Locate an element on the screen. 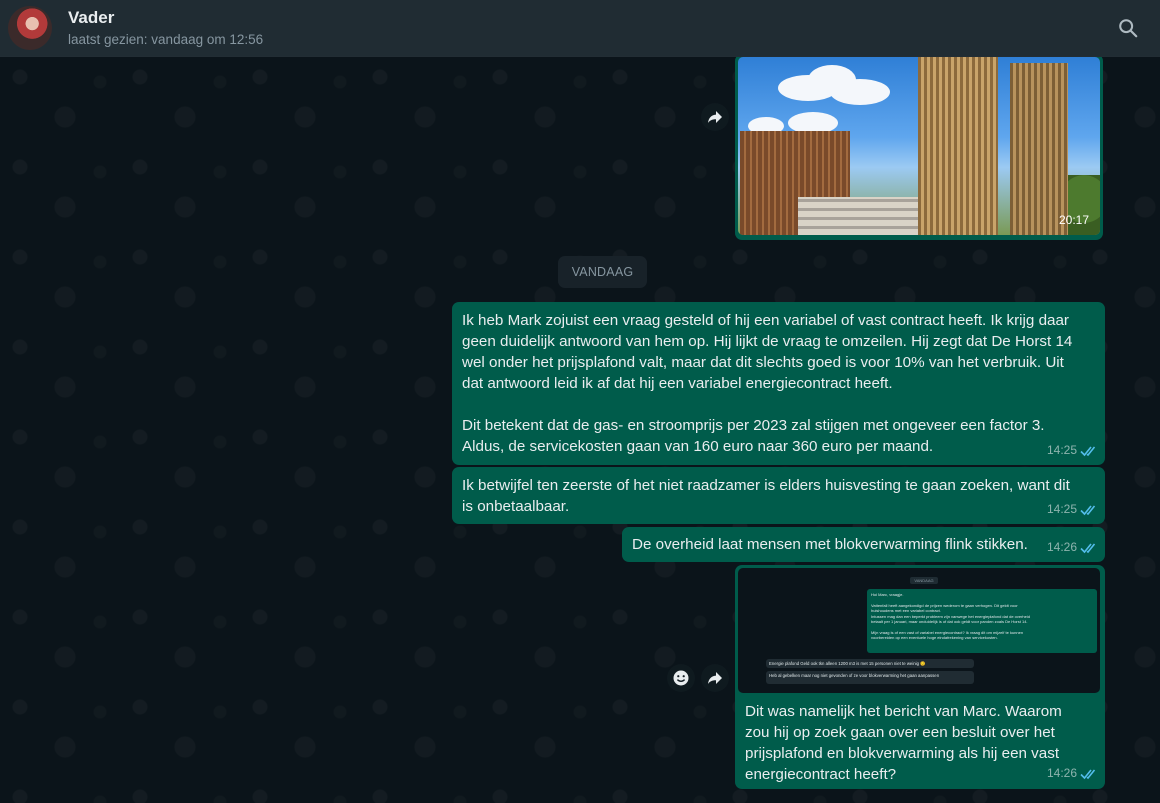 The width and height of the screenshot is (1160, 803). chat-header: Vader laatst gezien: vandaag om 12:56 is located at coordinates (580, 28).